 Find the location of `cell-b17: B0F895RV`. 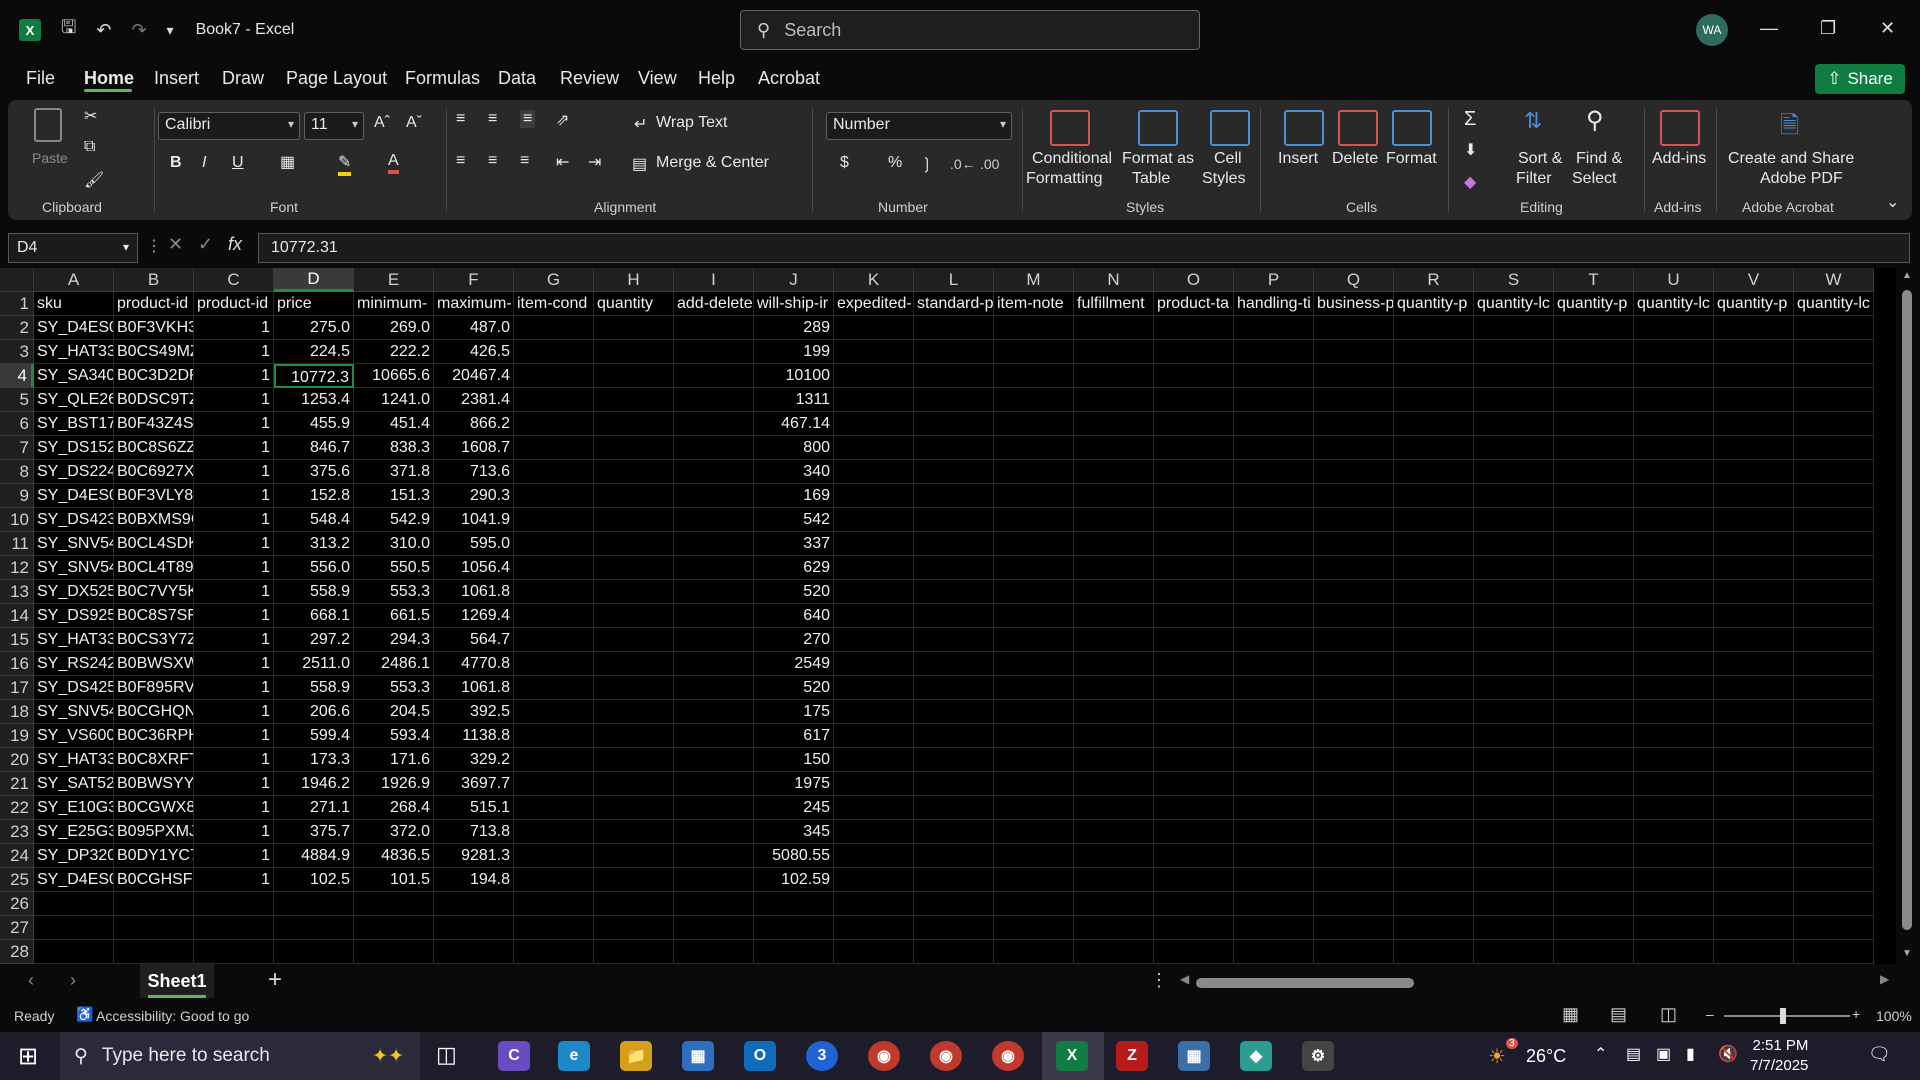

cell-b17: B0F895RV is located at coordinates (154, 688).